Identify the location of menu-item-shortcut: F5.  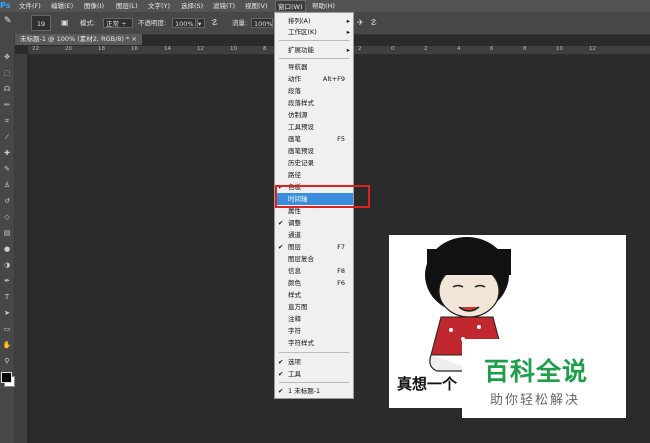
(341, 139).